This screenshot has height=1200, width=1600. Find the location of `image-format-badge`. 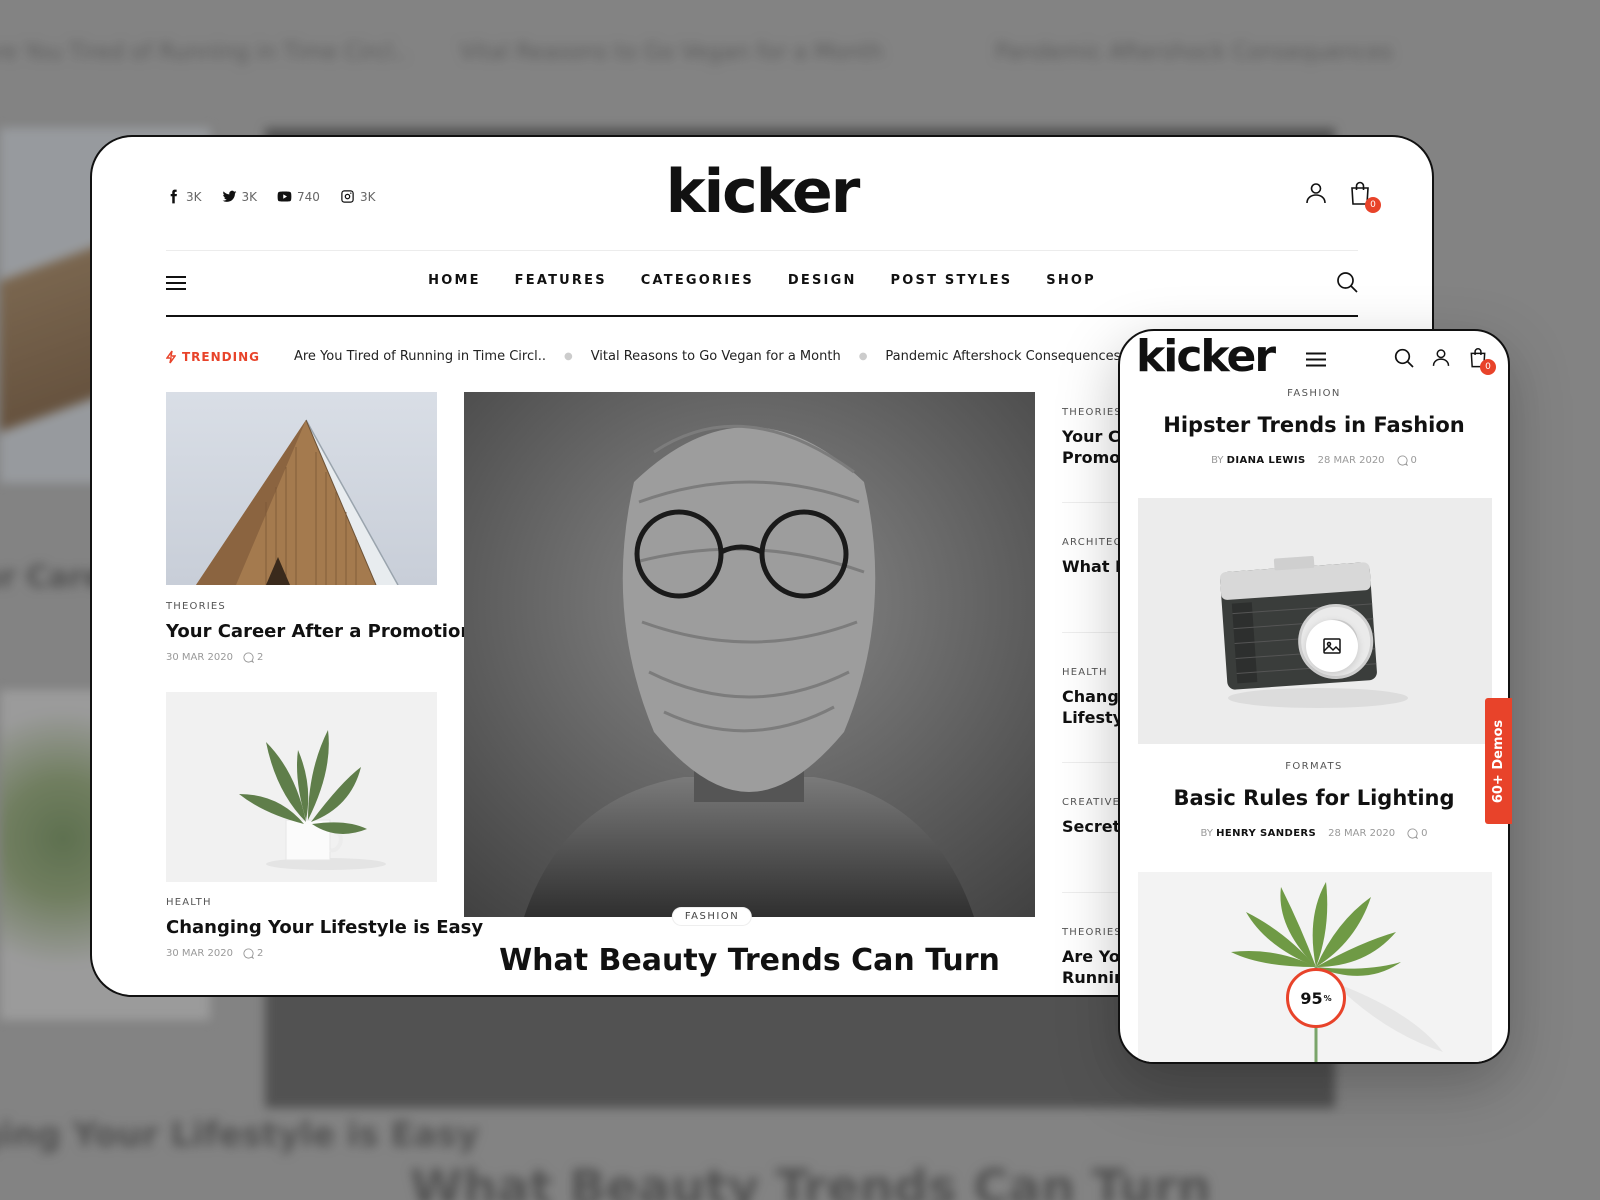

image-format-badge is located at coordinates (1332, 646).